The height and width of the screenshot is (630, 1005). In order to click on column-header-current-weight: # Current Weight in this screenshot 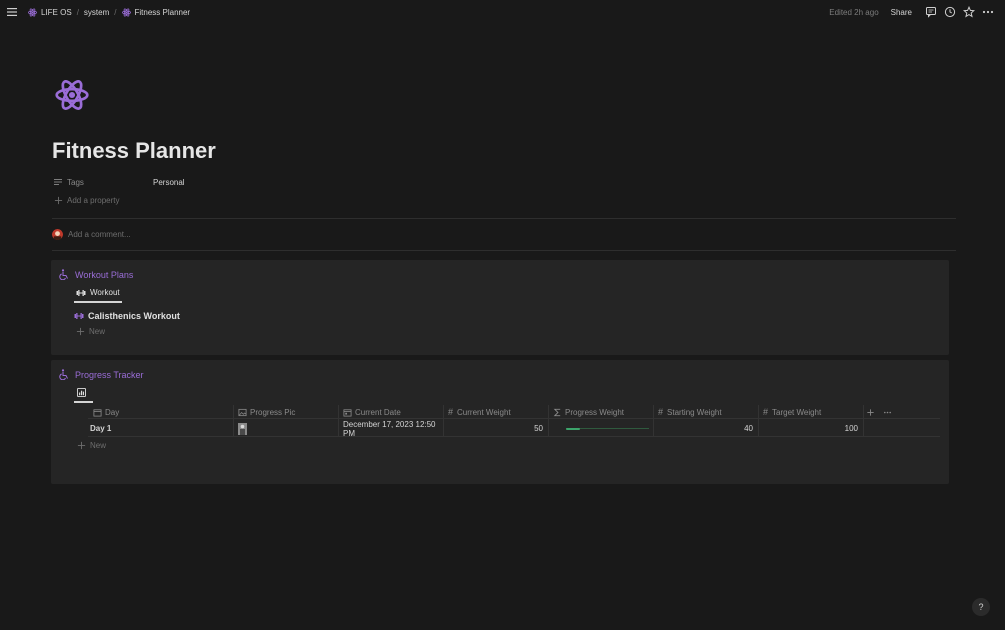, I will do `click(495, 412)`.